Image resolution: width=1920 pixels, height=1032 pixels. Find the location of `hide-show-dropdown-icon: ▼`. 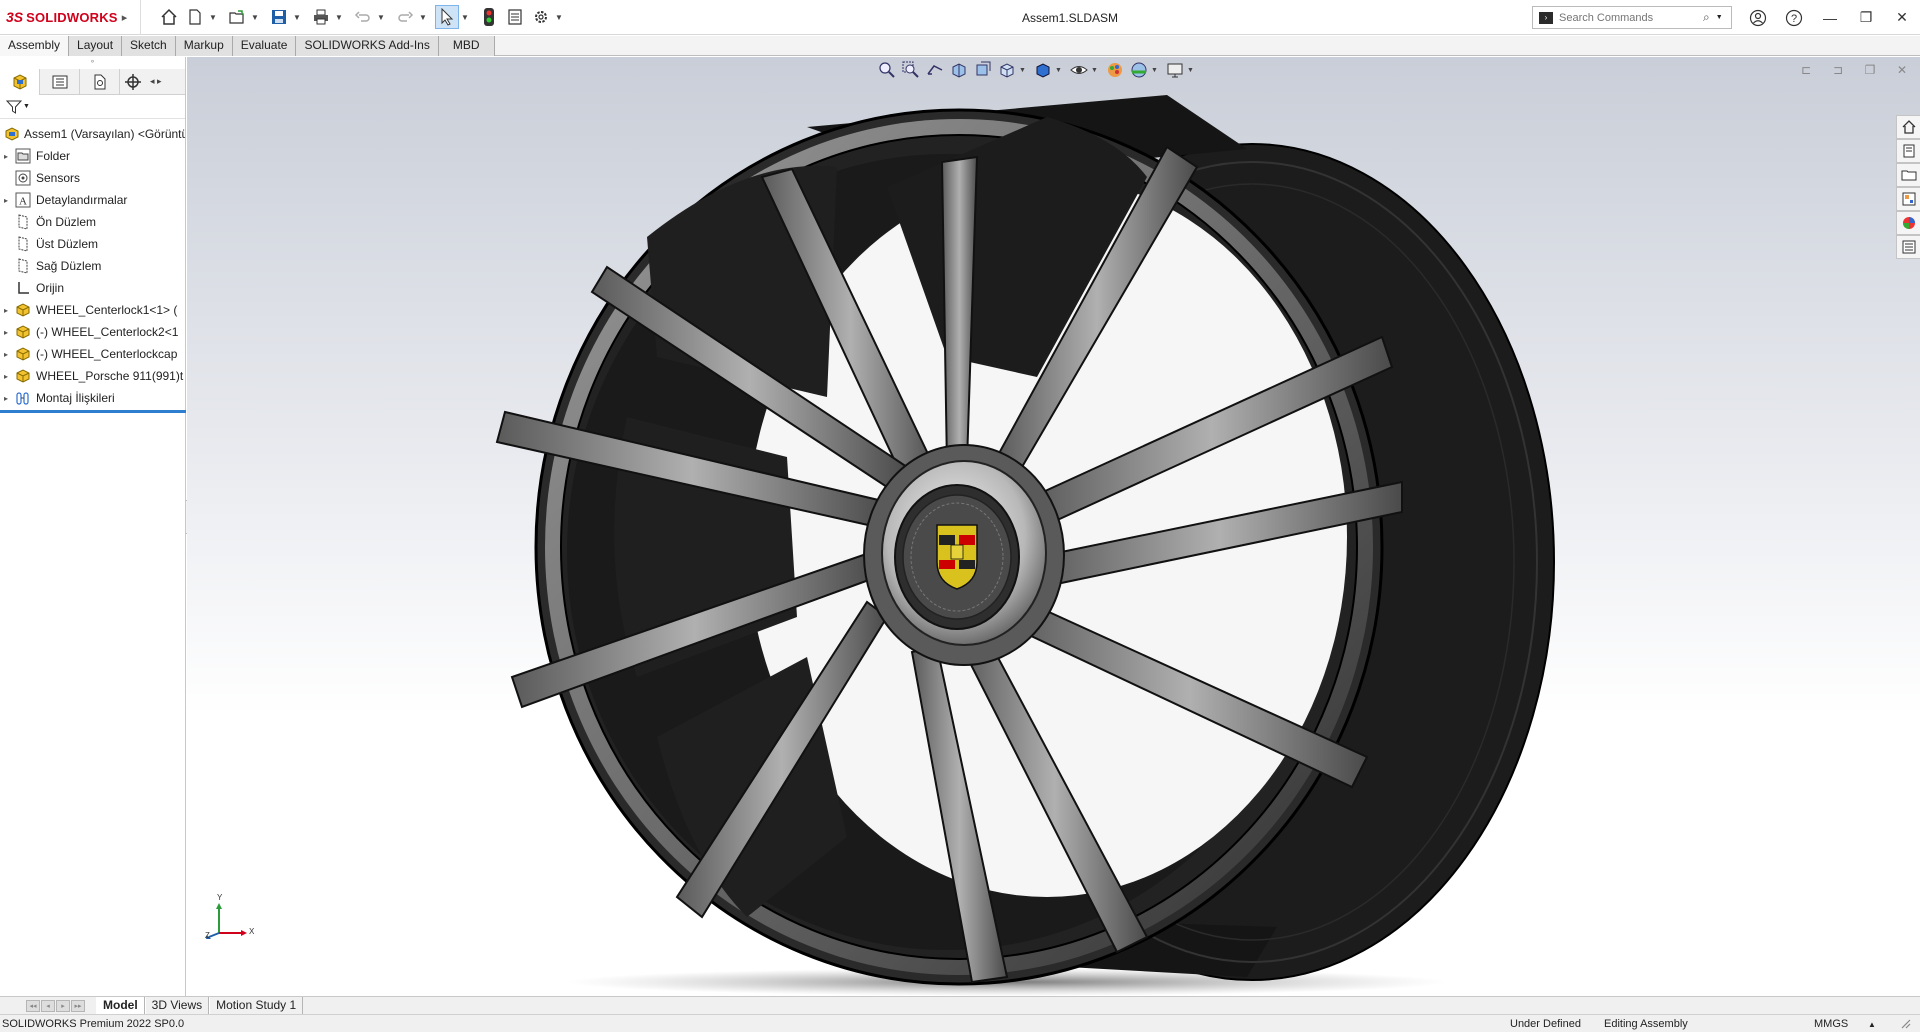

hide-show-dropdown-icon: ▼ is located at coordinates (1095, 70).